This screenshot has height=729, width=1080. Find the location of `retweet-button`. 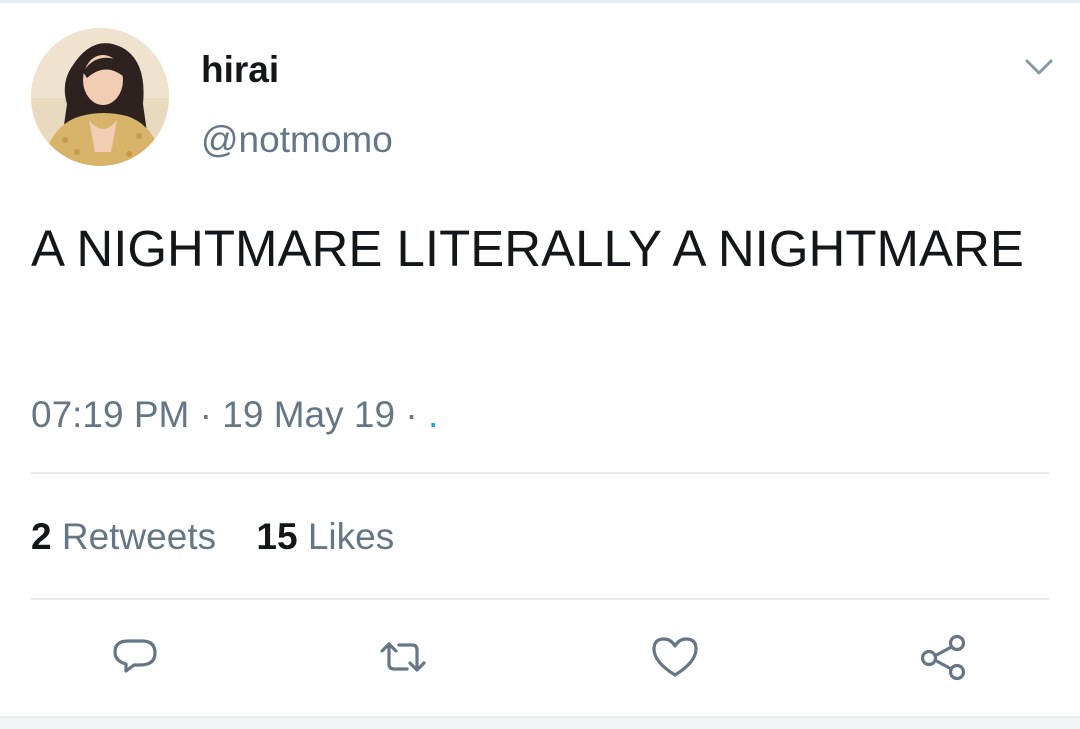

retweet-button is located at coordinates (403, 657).